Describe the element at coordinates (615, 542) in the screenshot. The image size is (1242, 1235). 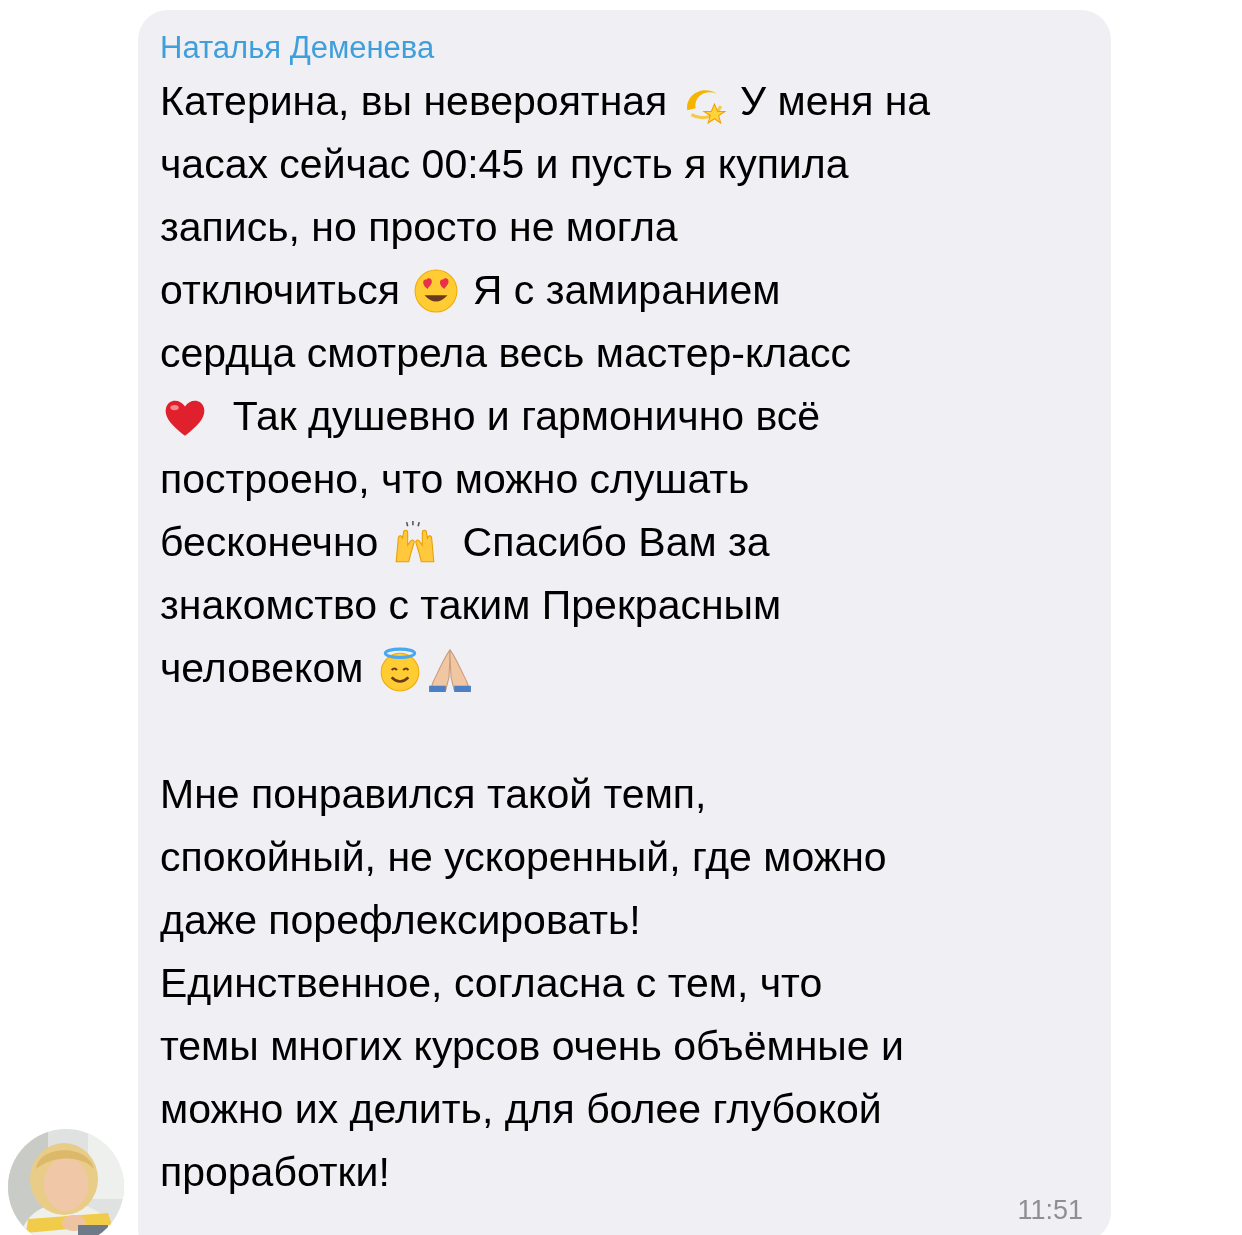
I see `message-text: Спасибо Вам за` at that location.